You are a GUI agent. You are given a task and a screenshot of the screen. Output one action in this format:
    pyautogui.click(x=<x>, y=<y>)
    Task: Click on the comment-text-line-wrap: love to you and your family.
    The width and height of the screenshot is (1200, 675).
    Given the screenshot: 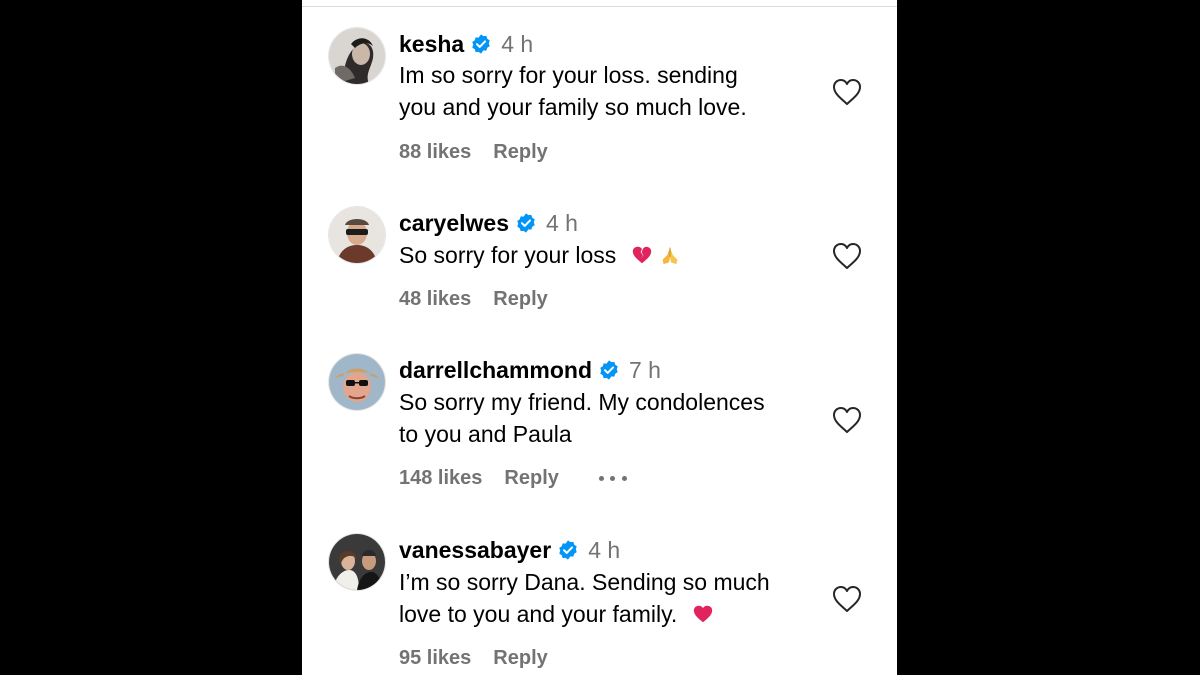 What is the action you would take?
    pyautogui.click(x=609, y=614)
    